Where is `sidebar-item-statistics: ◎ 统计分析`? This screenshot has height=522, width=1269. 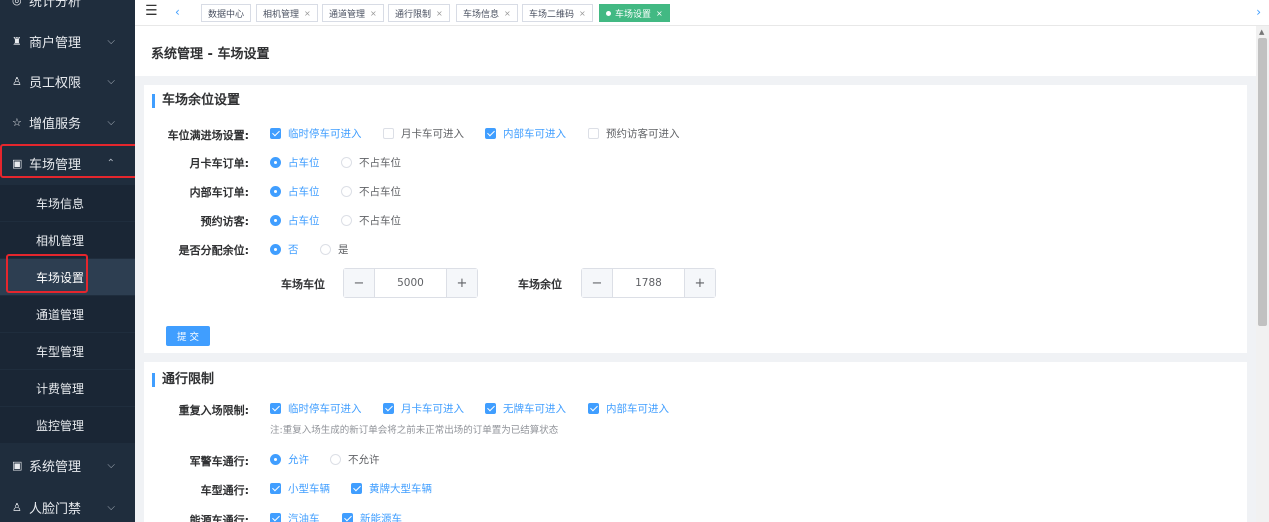
sidebar-item-statistics: ◎ 统计分析 is located at coordinates (67, 9).